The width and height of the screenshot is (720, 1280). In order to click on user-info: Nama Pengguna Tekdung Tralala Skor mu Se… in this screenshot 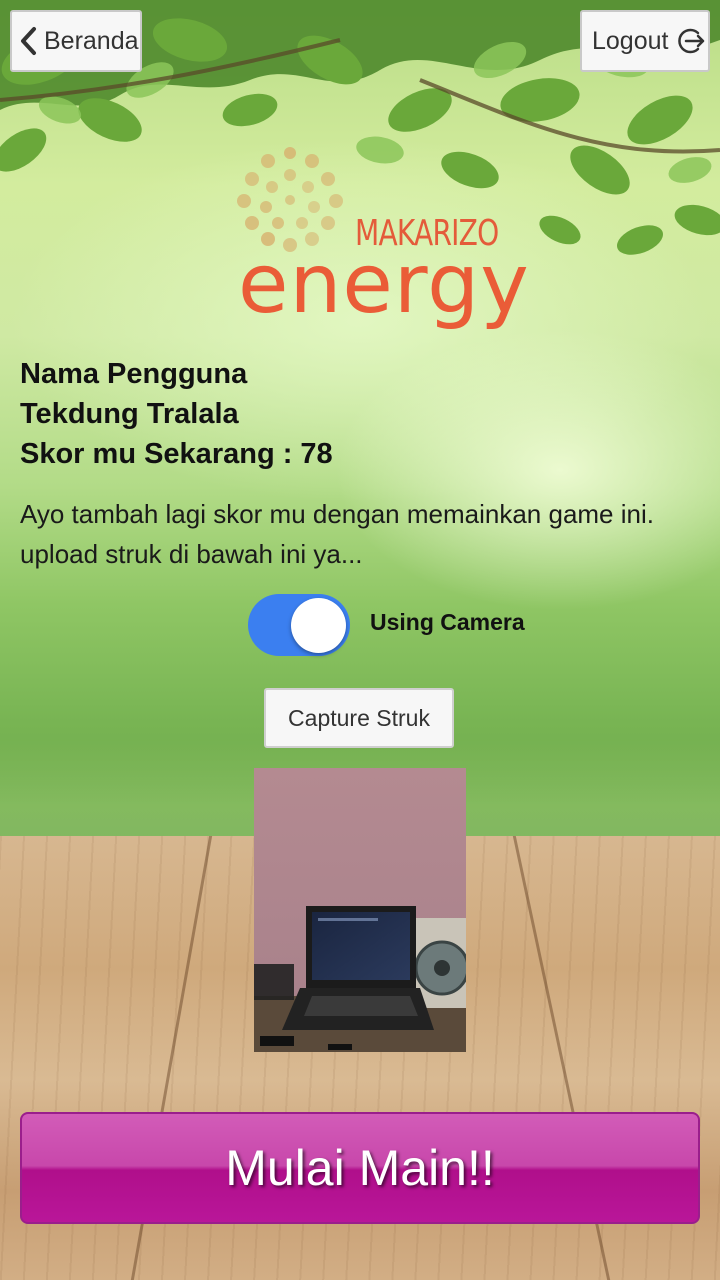, I will do `click(360, 414)`.